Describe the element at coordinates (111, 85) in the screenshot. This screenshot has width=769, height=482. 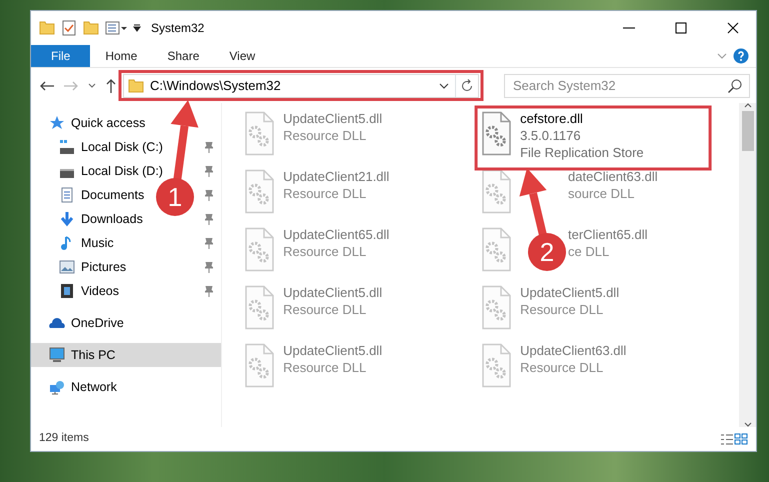
I see `arrow-up-icon` at that location.